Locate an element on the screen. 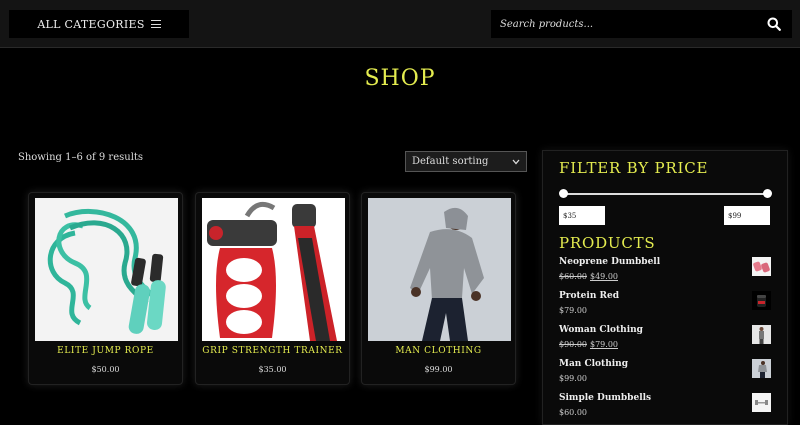 The height and width of the screenshot is (425, 800). sidebar-product-item: Simple Dumbbells $60.00 is located at coordinates (665, 409).